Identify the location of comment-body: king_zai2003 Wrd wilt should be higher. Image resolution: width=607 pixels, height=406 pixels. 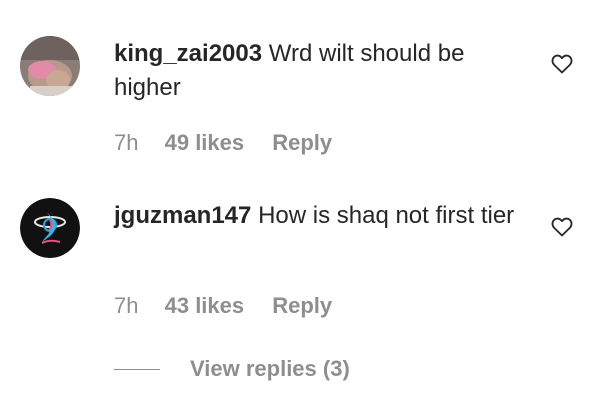
(319, 71).